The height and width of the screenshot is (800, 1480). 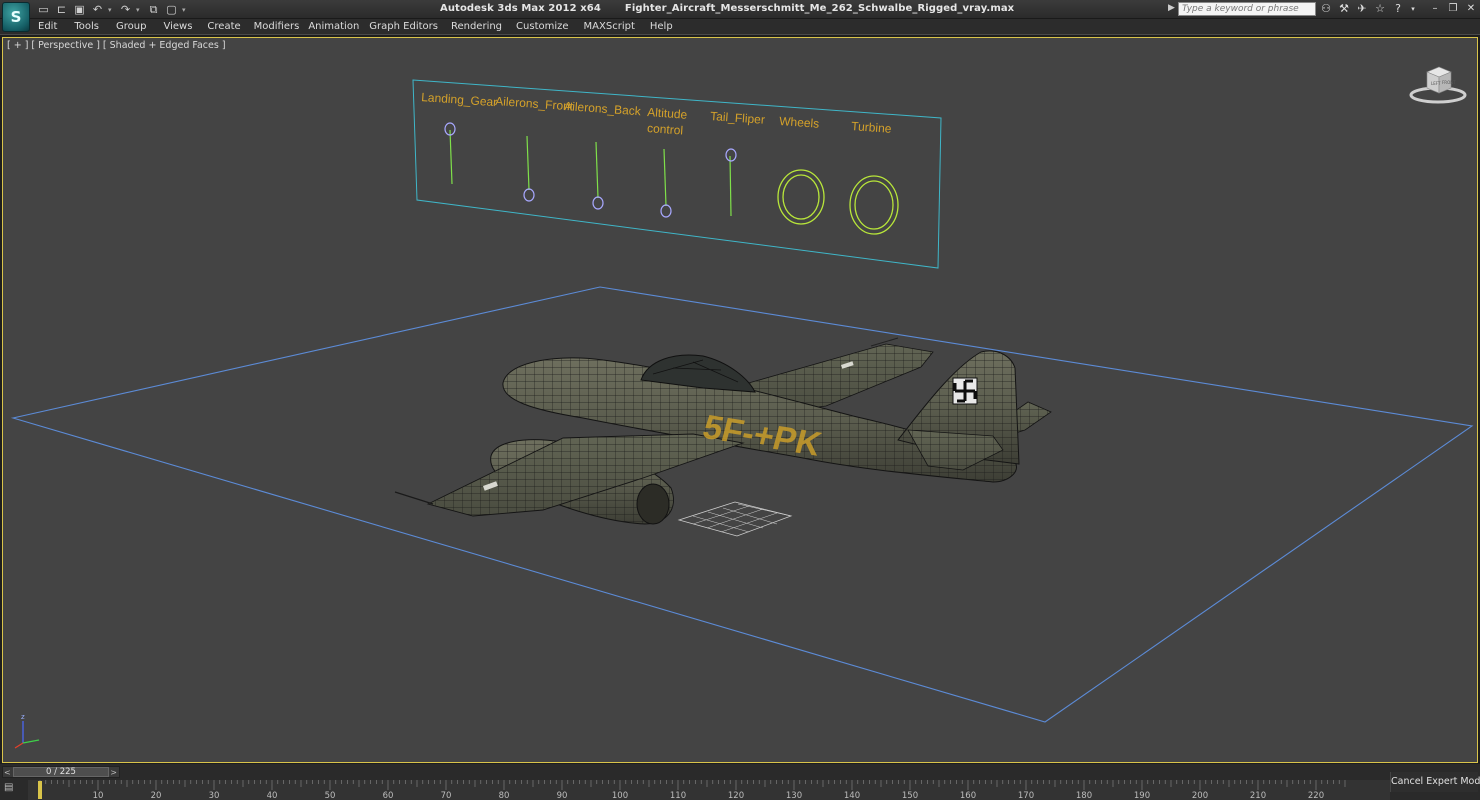 What do you see at coordinates (43, 10) in the screenshot?
I see `new-file-icon: ▭` at bounding box center [43, 10].